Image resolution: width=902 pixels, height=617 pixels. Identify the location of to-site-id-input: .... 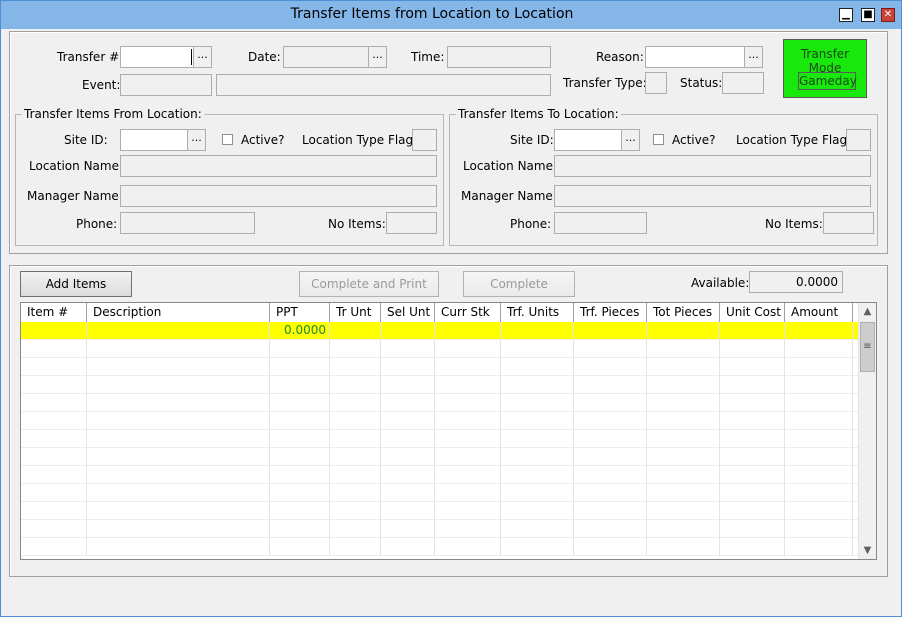
(597, 140).